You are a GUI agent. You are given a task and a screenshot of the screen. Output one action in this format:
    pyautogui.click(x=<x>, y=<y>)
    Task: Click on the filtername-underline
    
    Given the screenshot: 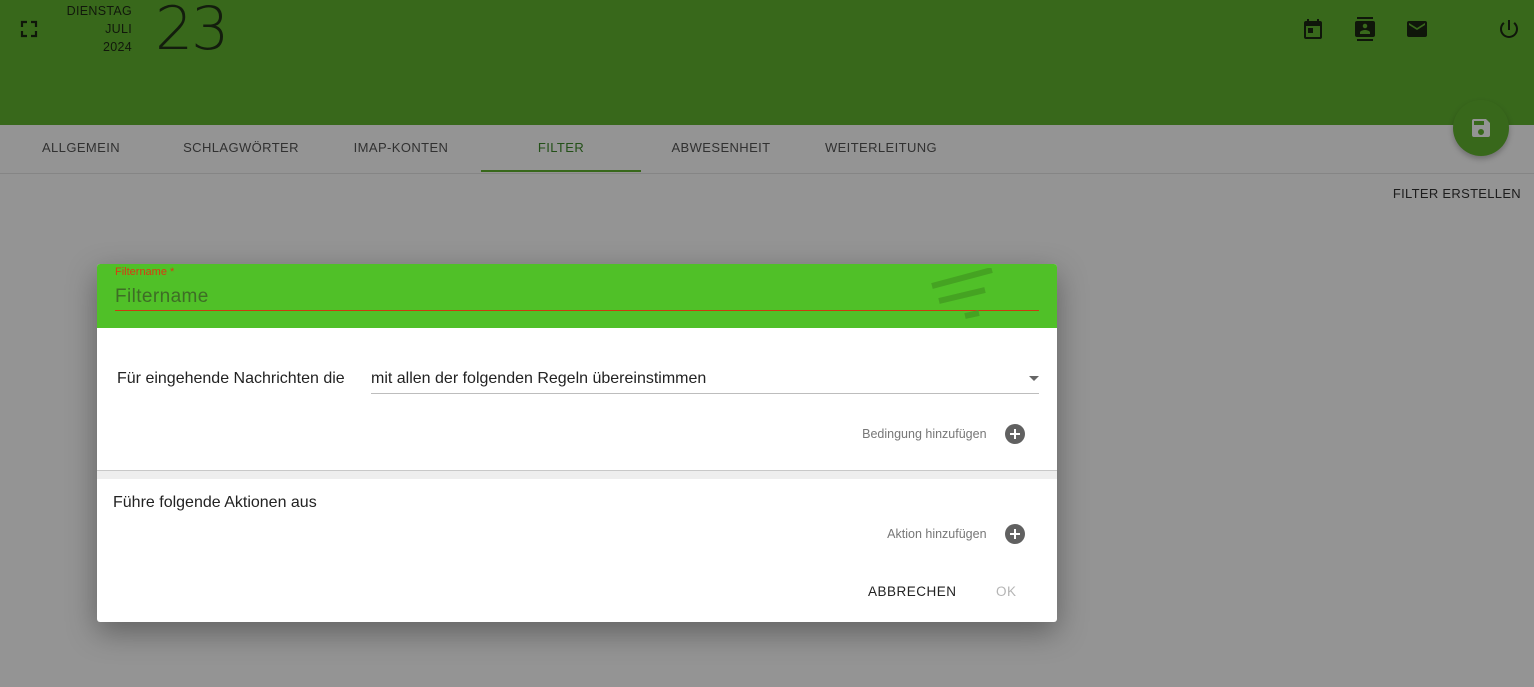 What is the action you would take?
    pyautogui.click(x=577, y=310)
    